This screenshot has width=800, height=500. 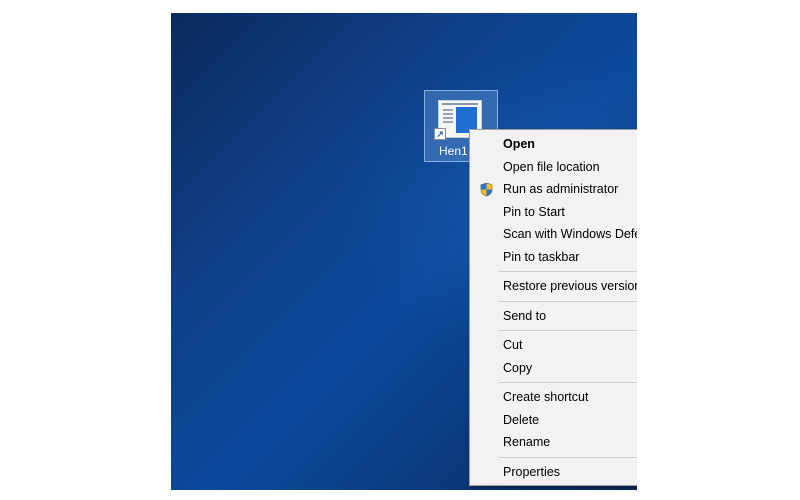 I want to click on menu-item-rename: Rename, so click(x=553, y=442).